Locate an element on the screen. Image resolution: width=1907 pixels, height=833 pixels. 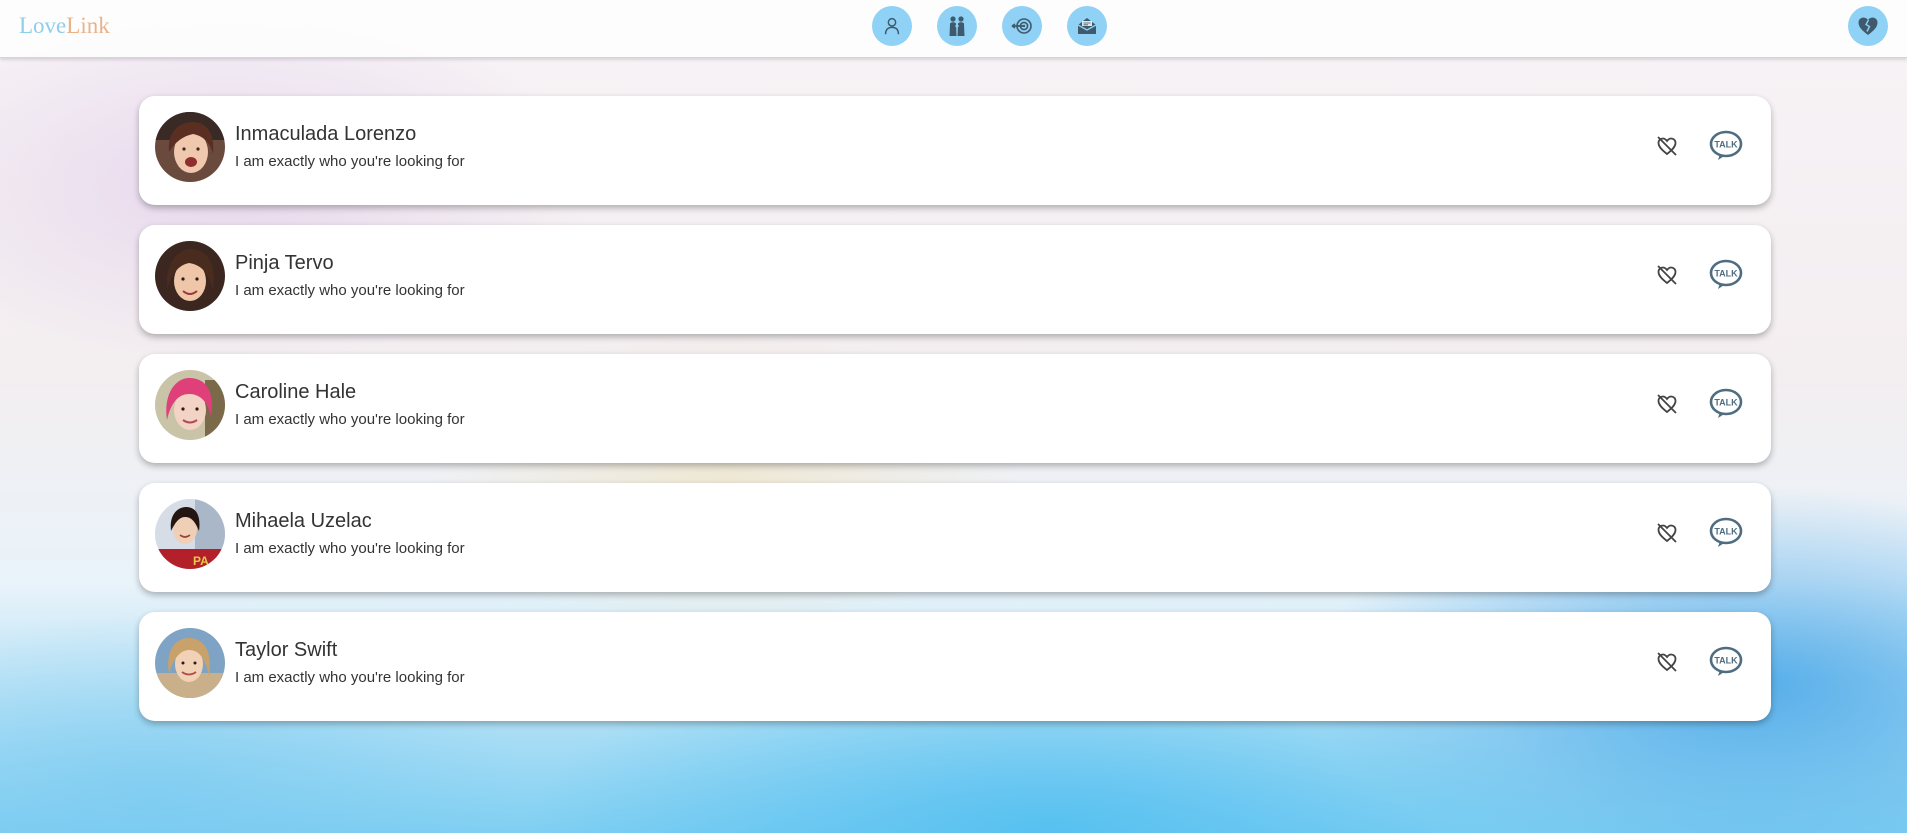
matches-nav-button is located at coordinates (957, 26).